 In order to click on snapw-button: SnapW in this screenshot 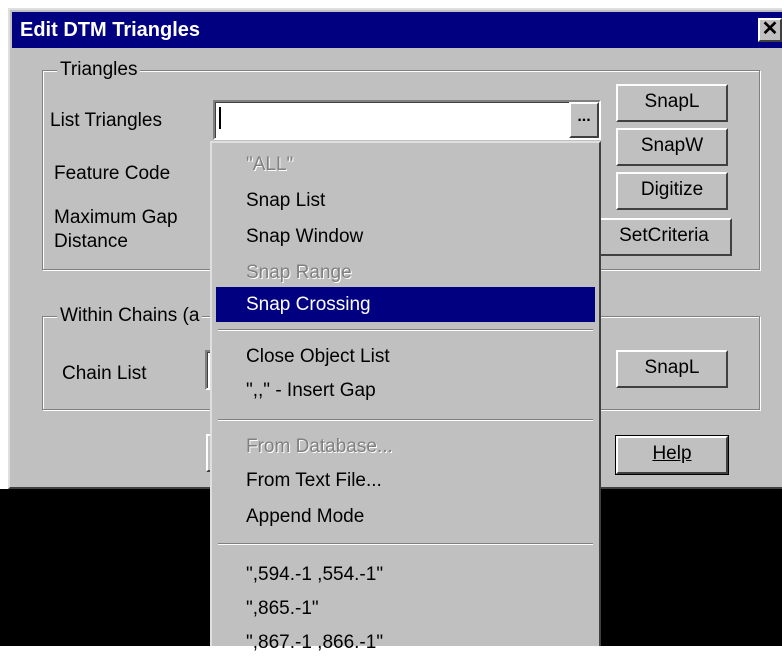, I will do `click(672, 147)`.